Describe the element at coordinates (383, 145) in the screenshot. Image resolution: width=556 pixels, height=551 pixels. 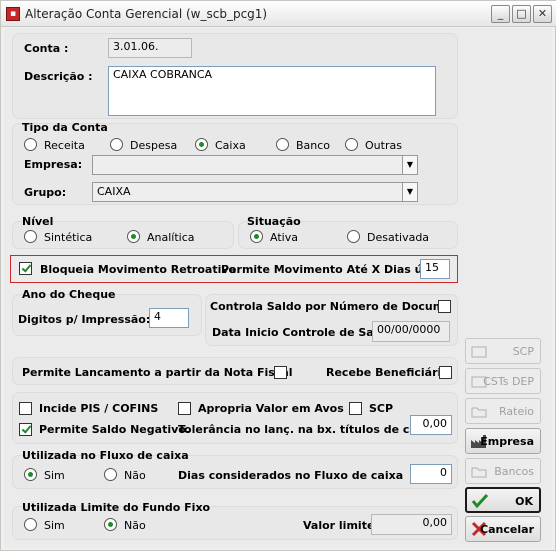
I see `radio-outras-label: Outras` at that location.